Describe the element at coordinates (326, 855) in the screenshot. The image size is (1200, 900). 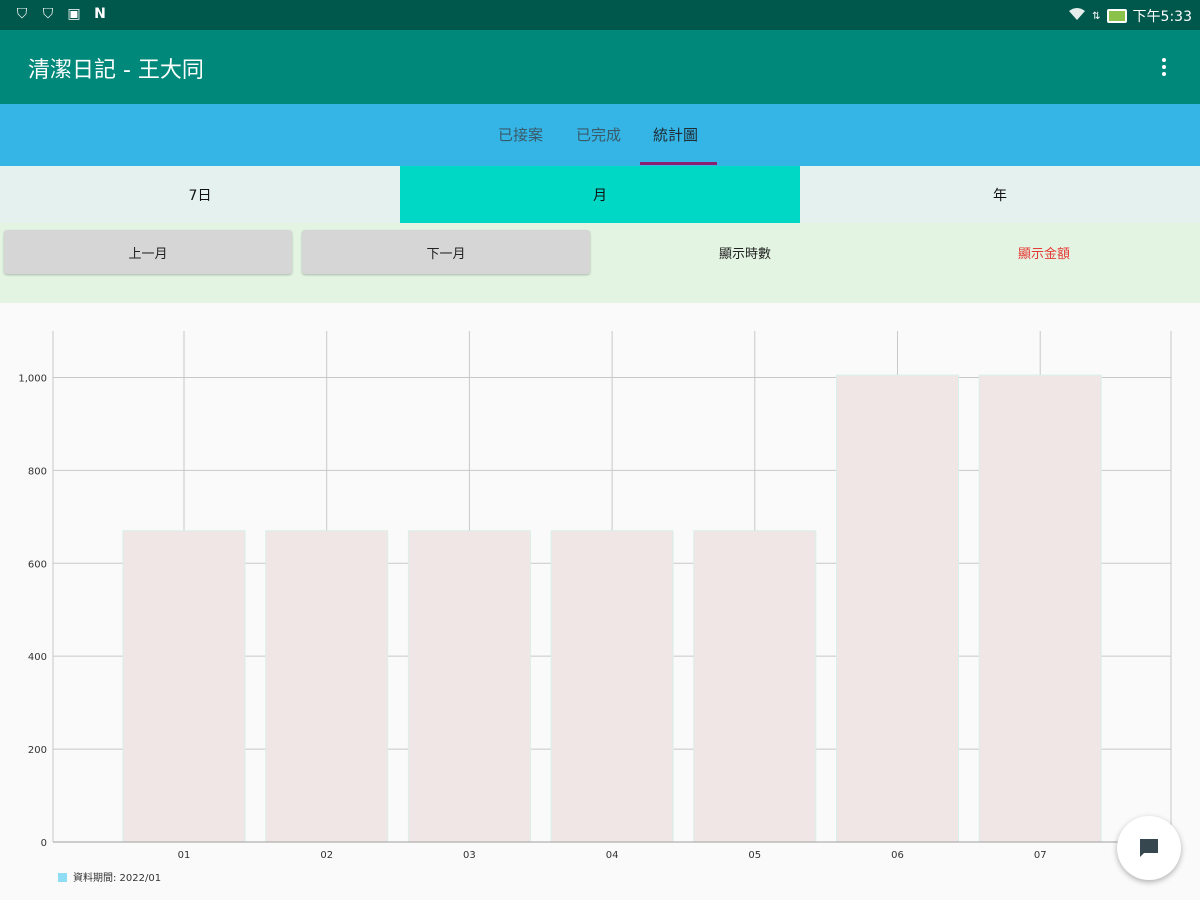
I see `x-tick-label: 02` at that location.